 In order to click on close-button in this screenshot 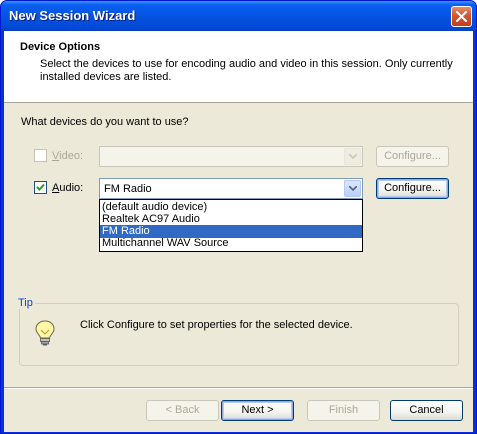, I will do `click(461, 16)`.